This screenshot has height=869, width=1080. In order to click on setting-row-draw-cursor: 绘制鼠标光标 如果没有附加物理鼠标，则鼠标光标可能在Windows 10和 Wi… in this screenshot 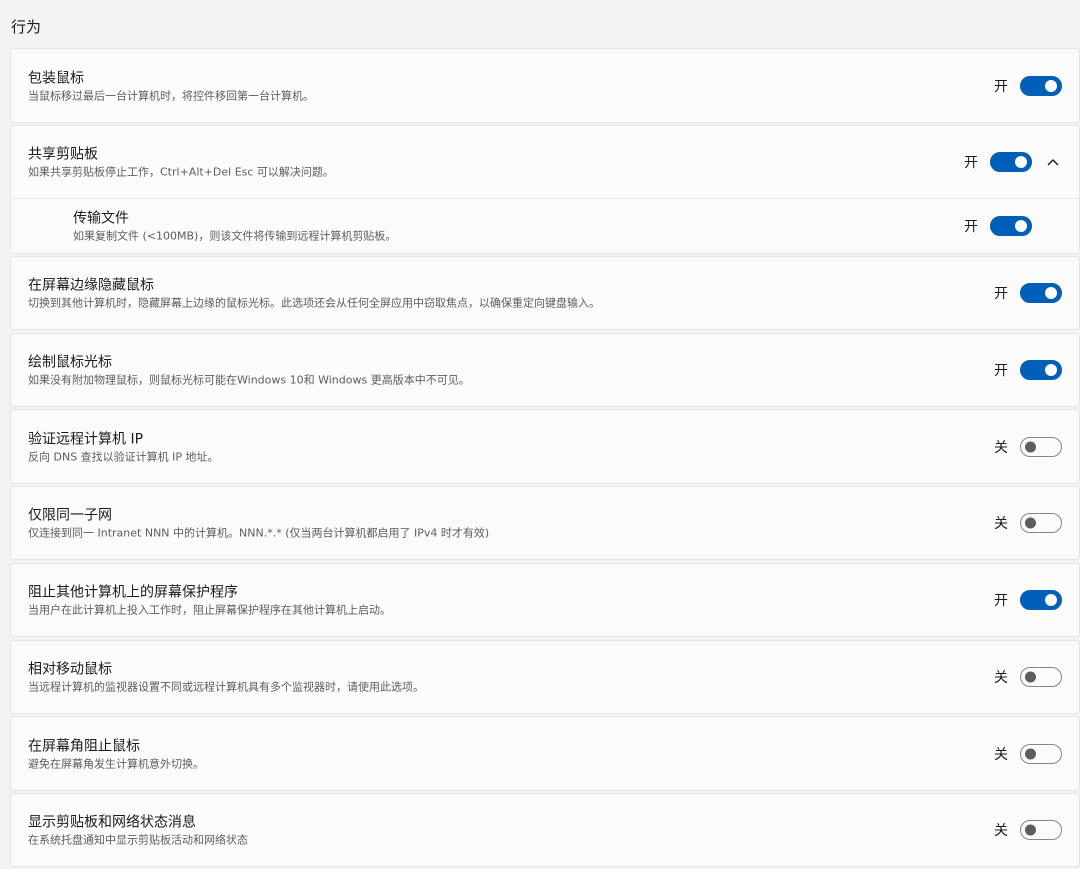, I will do `click(545, 370)`.